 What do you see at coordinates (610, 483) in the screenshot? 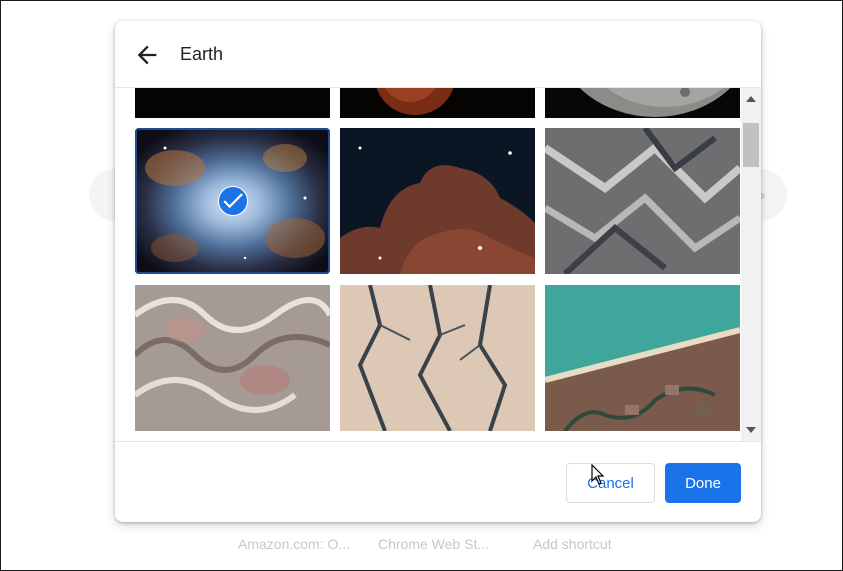
I see `cancel-button: Cancel` at bounding box center [610, 483].